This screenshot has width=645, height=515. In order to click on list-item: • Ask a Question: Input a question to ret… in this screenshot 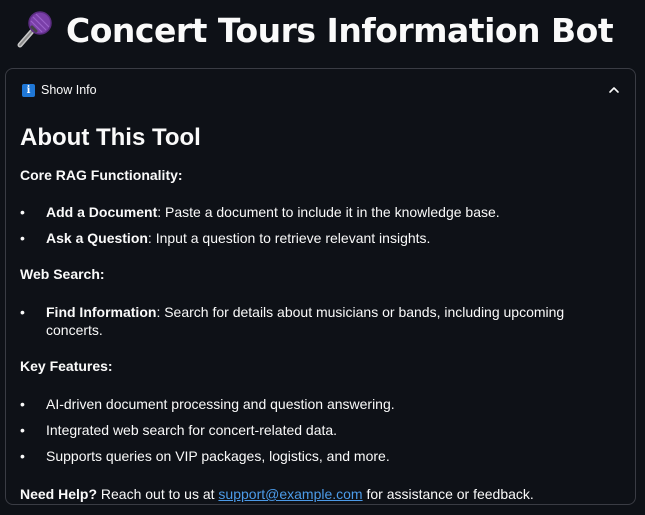, I will do `click(225, 238)`.